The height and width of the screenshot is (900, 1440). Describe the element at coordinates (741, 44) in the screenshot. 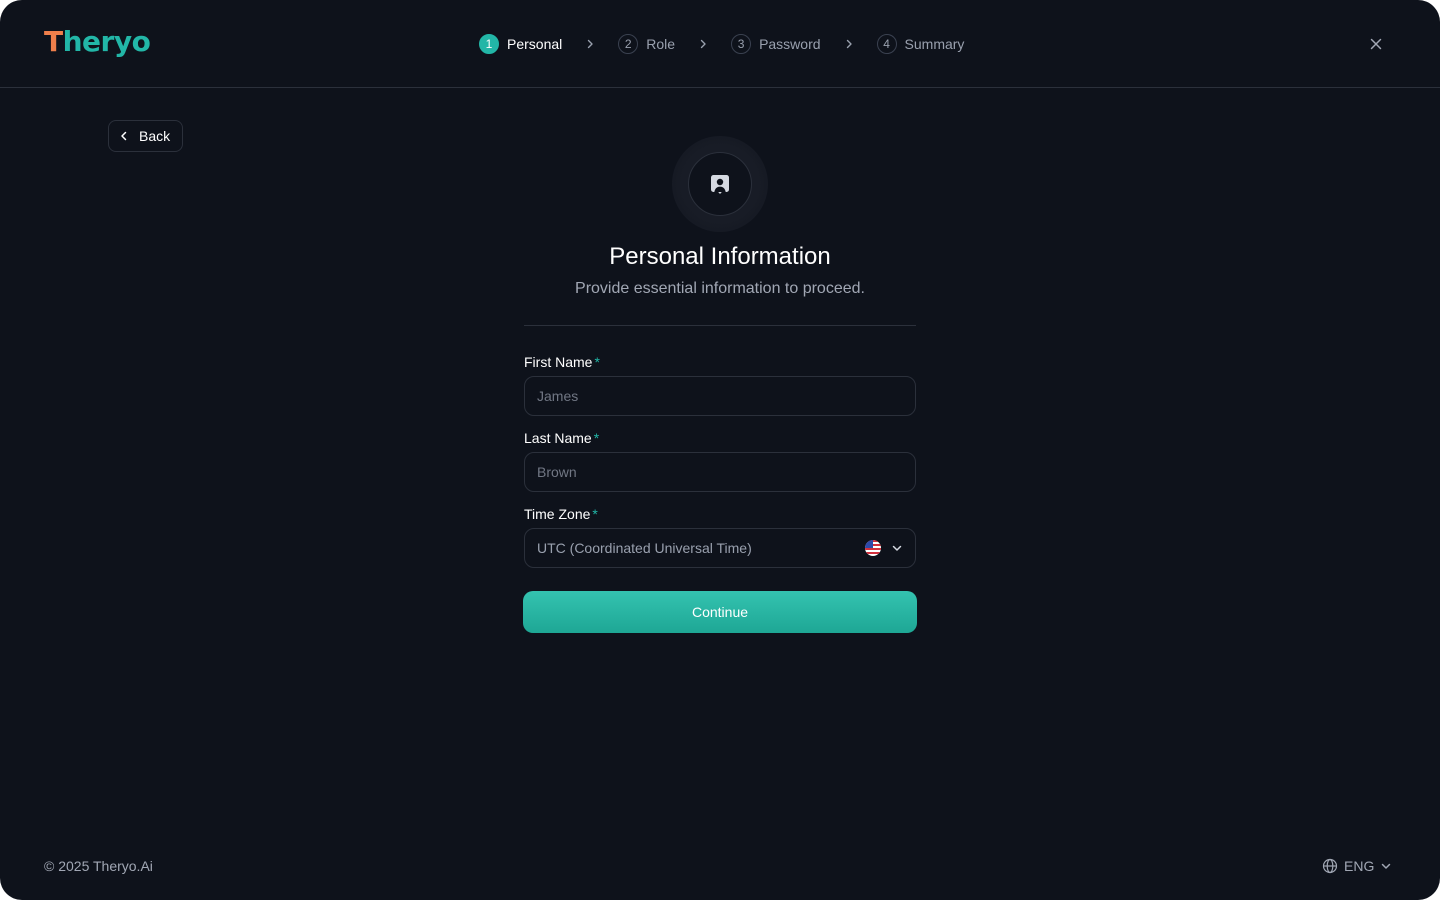

I see `step-number: 3` at that location.